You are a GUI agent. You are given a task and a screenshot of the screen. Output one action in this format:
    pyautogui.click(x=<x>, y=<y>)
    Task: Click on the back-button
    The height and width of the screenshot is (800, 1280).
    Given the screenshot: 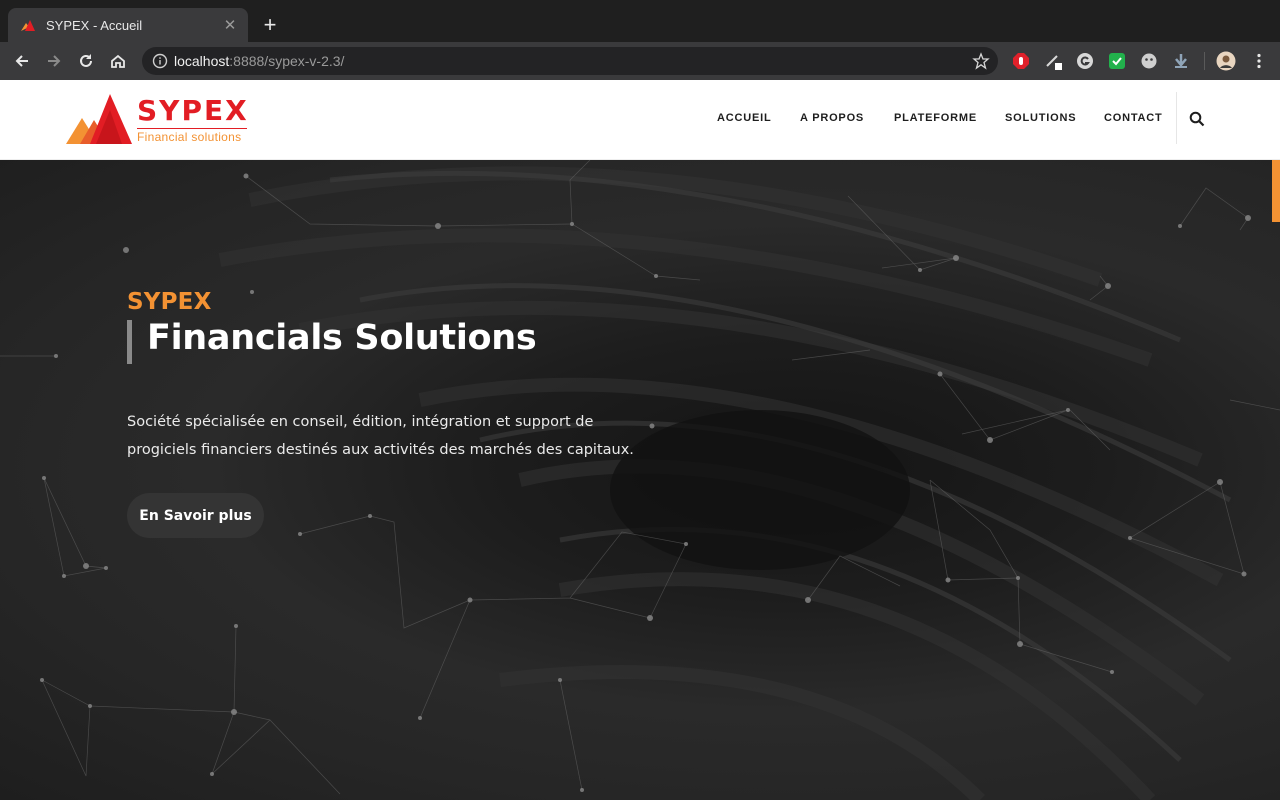 What is the action you would take?
    pyautogui.click(x=22, y=61)
    